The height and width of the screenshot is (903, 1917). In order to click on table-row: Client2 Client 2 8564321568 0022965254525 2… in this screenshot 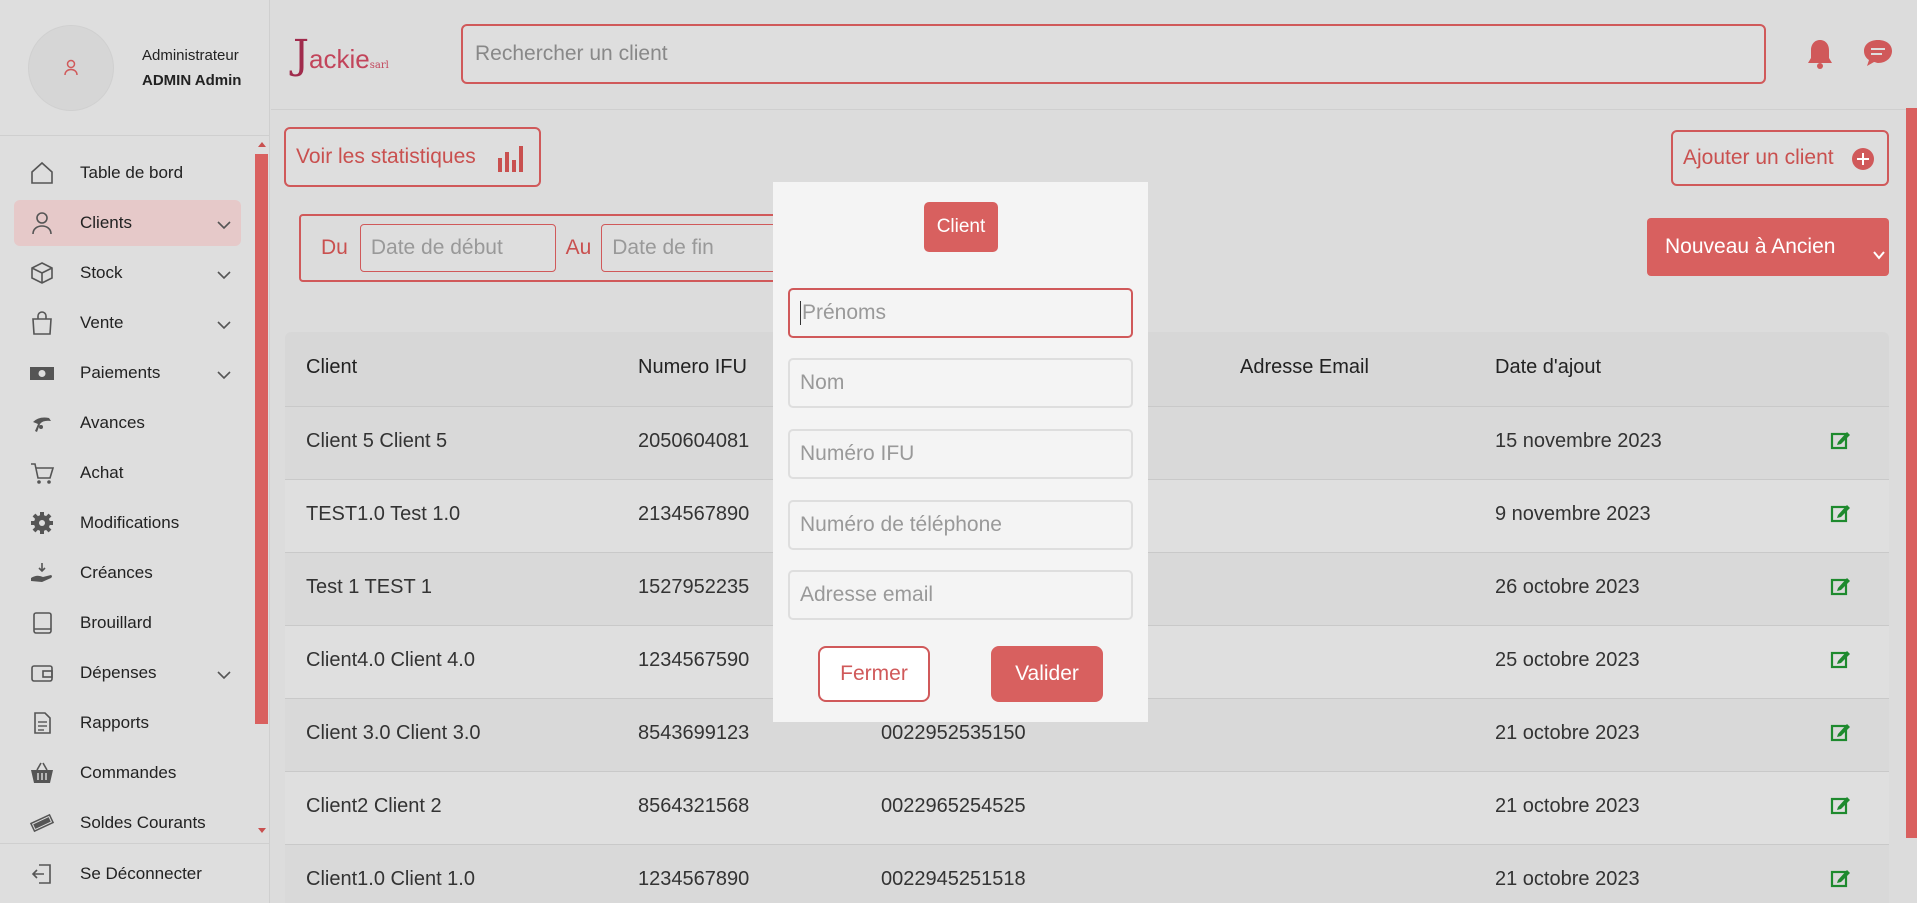, I will do `click(1087, 807)`.